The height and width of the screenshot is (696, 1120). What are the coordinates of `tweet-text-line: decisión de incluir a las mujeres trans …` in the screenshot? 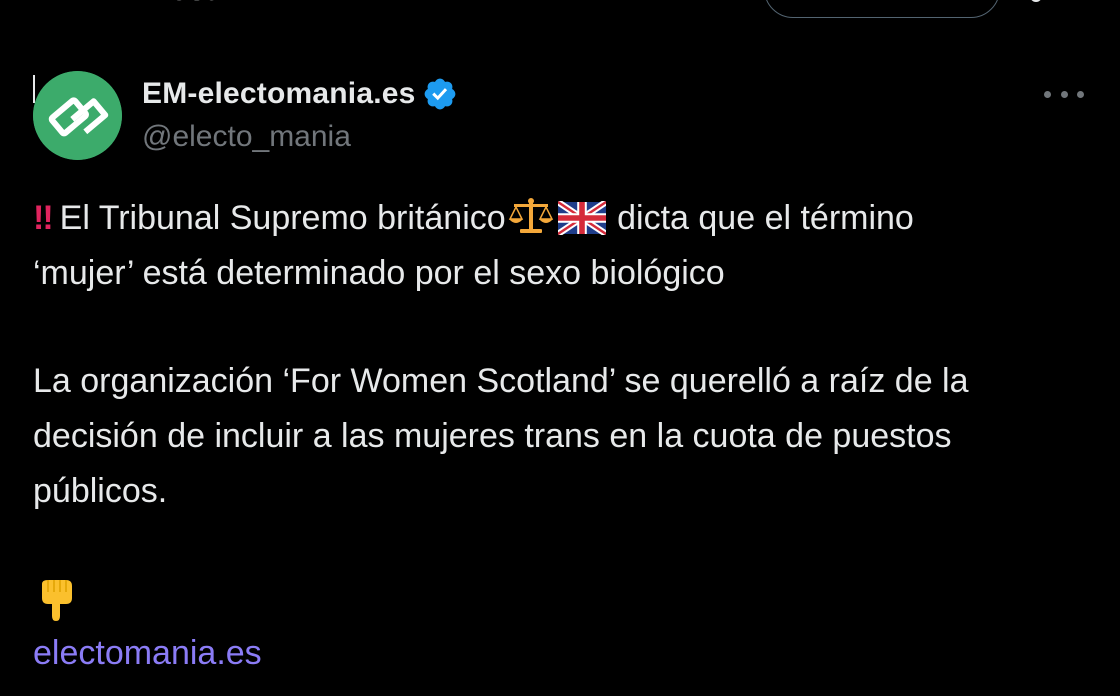 It's located at (492, 436).